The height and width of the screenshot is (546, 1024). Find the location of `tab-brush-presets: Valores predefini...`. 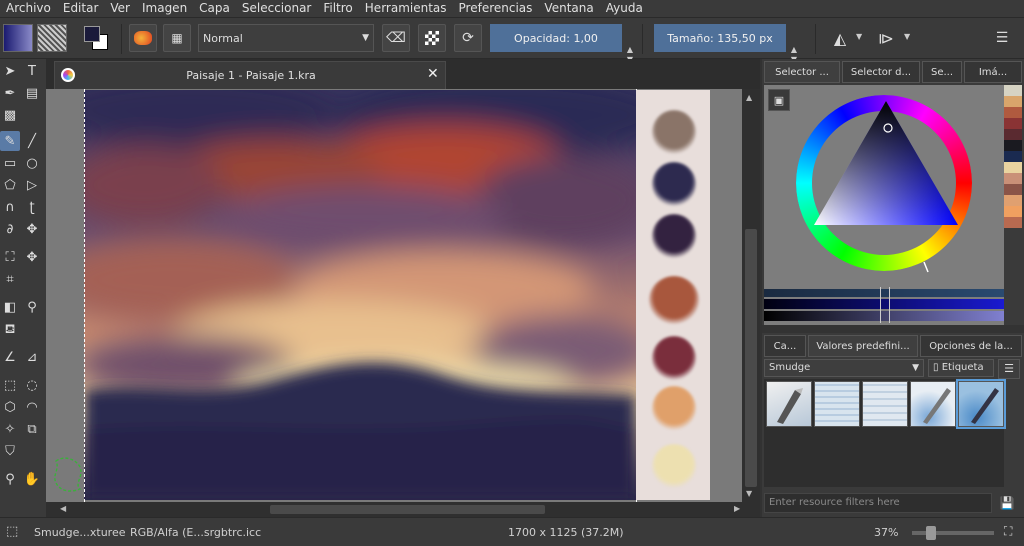

tab-brush-presets: Valores predefini... is located at coordinates (863, 346).